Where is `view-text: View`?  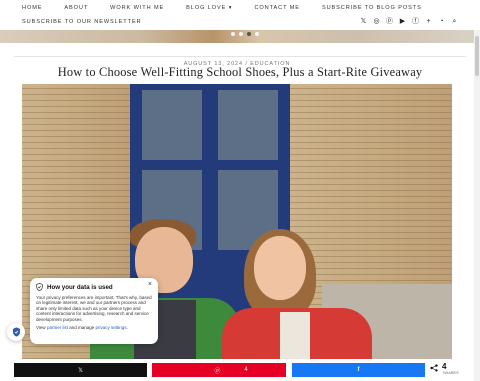
view-text: View is located at coordinates (41, 328).